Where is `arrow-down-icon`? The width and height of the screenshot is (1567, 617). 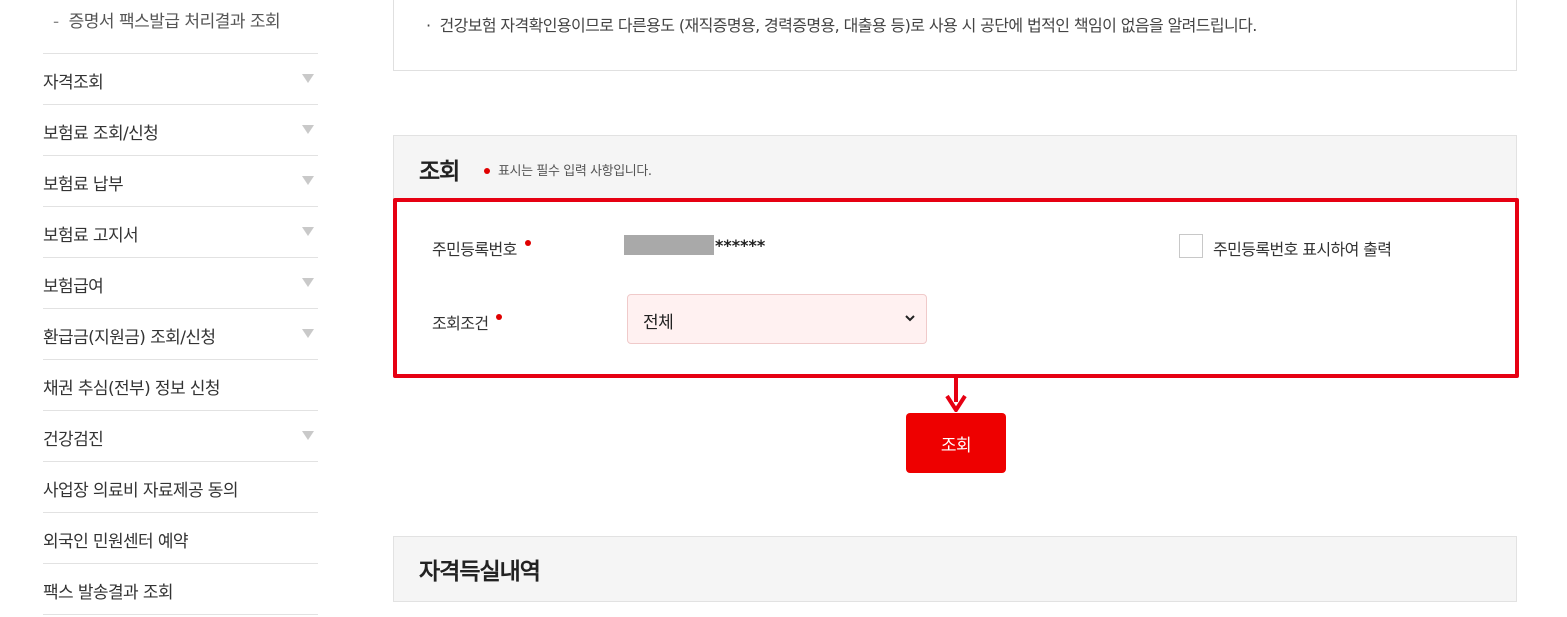 arrow-down-icon is located at coordinates (956, 394).